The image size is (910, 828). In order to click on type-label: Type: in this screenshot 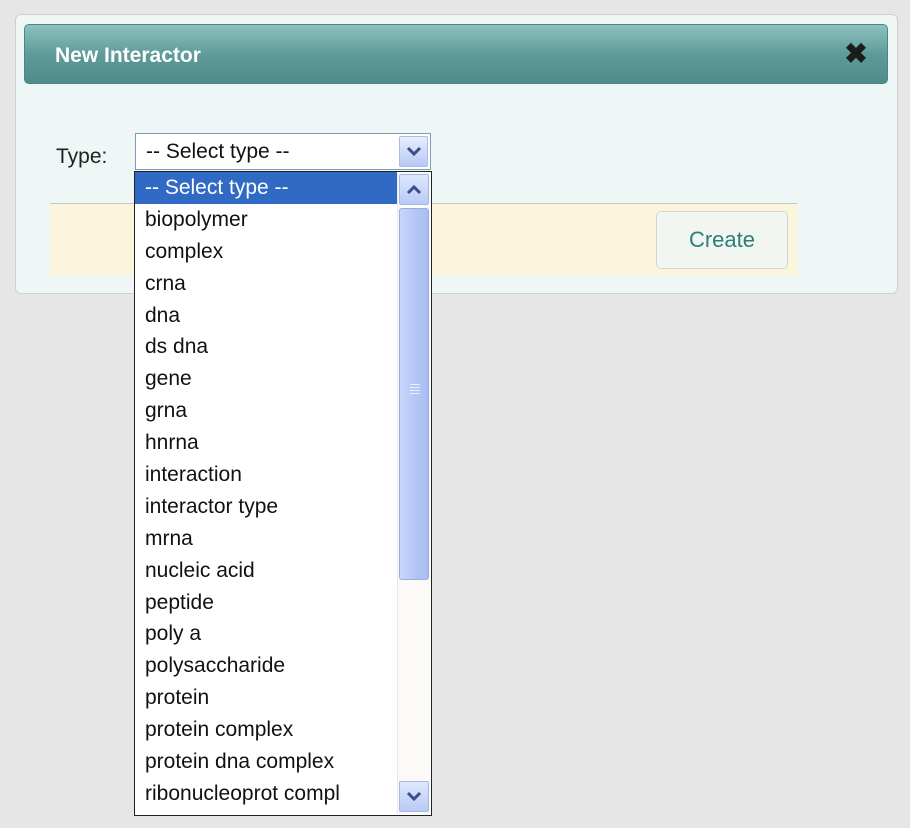, I will do `click(82, 156)`.